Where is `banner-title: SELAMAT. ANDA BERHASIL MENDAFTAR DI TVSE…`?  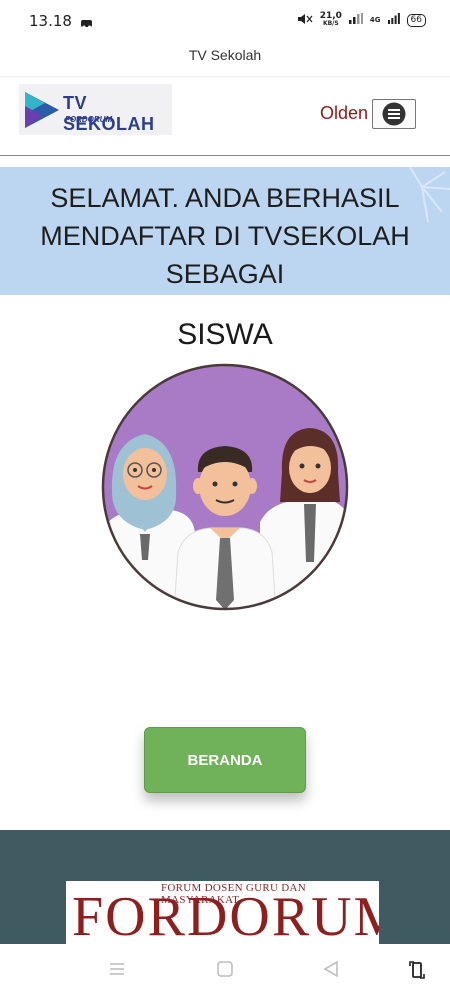
banner-title: SELAMAT. ANDA BERHASIL MENDAFTAR DI TVSE… is located at coordinates (225, 236).